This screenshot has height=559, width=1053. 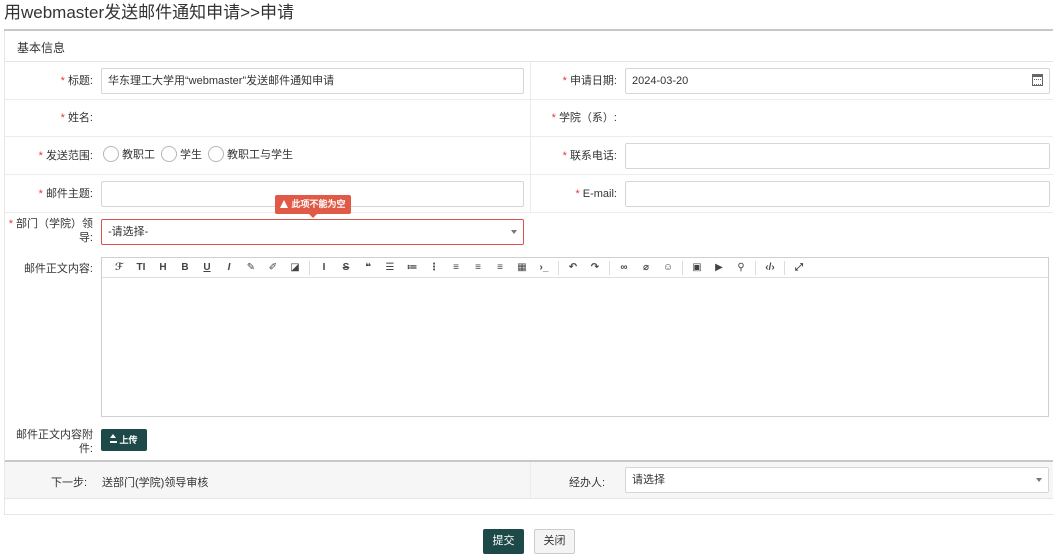 I want to click on upload-icon, so click(x=114, y=438).